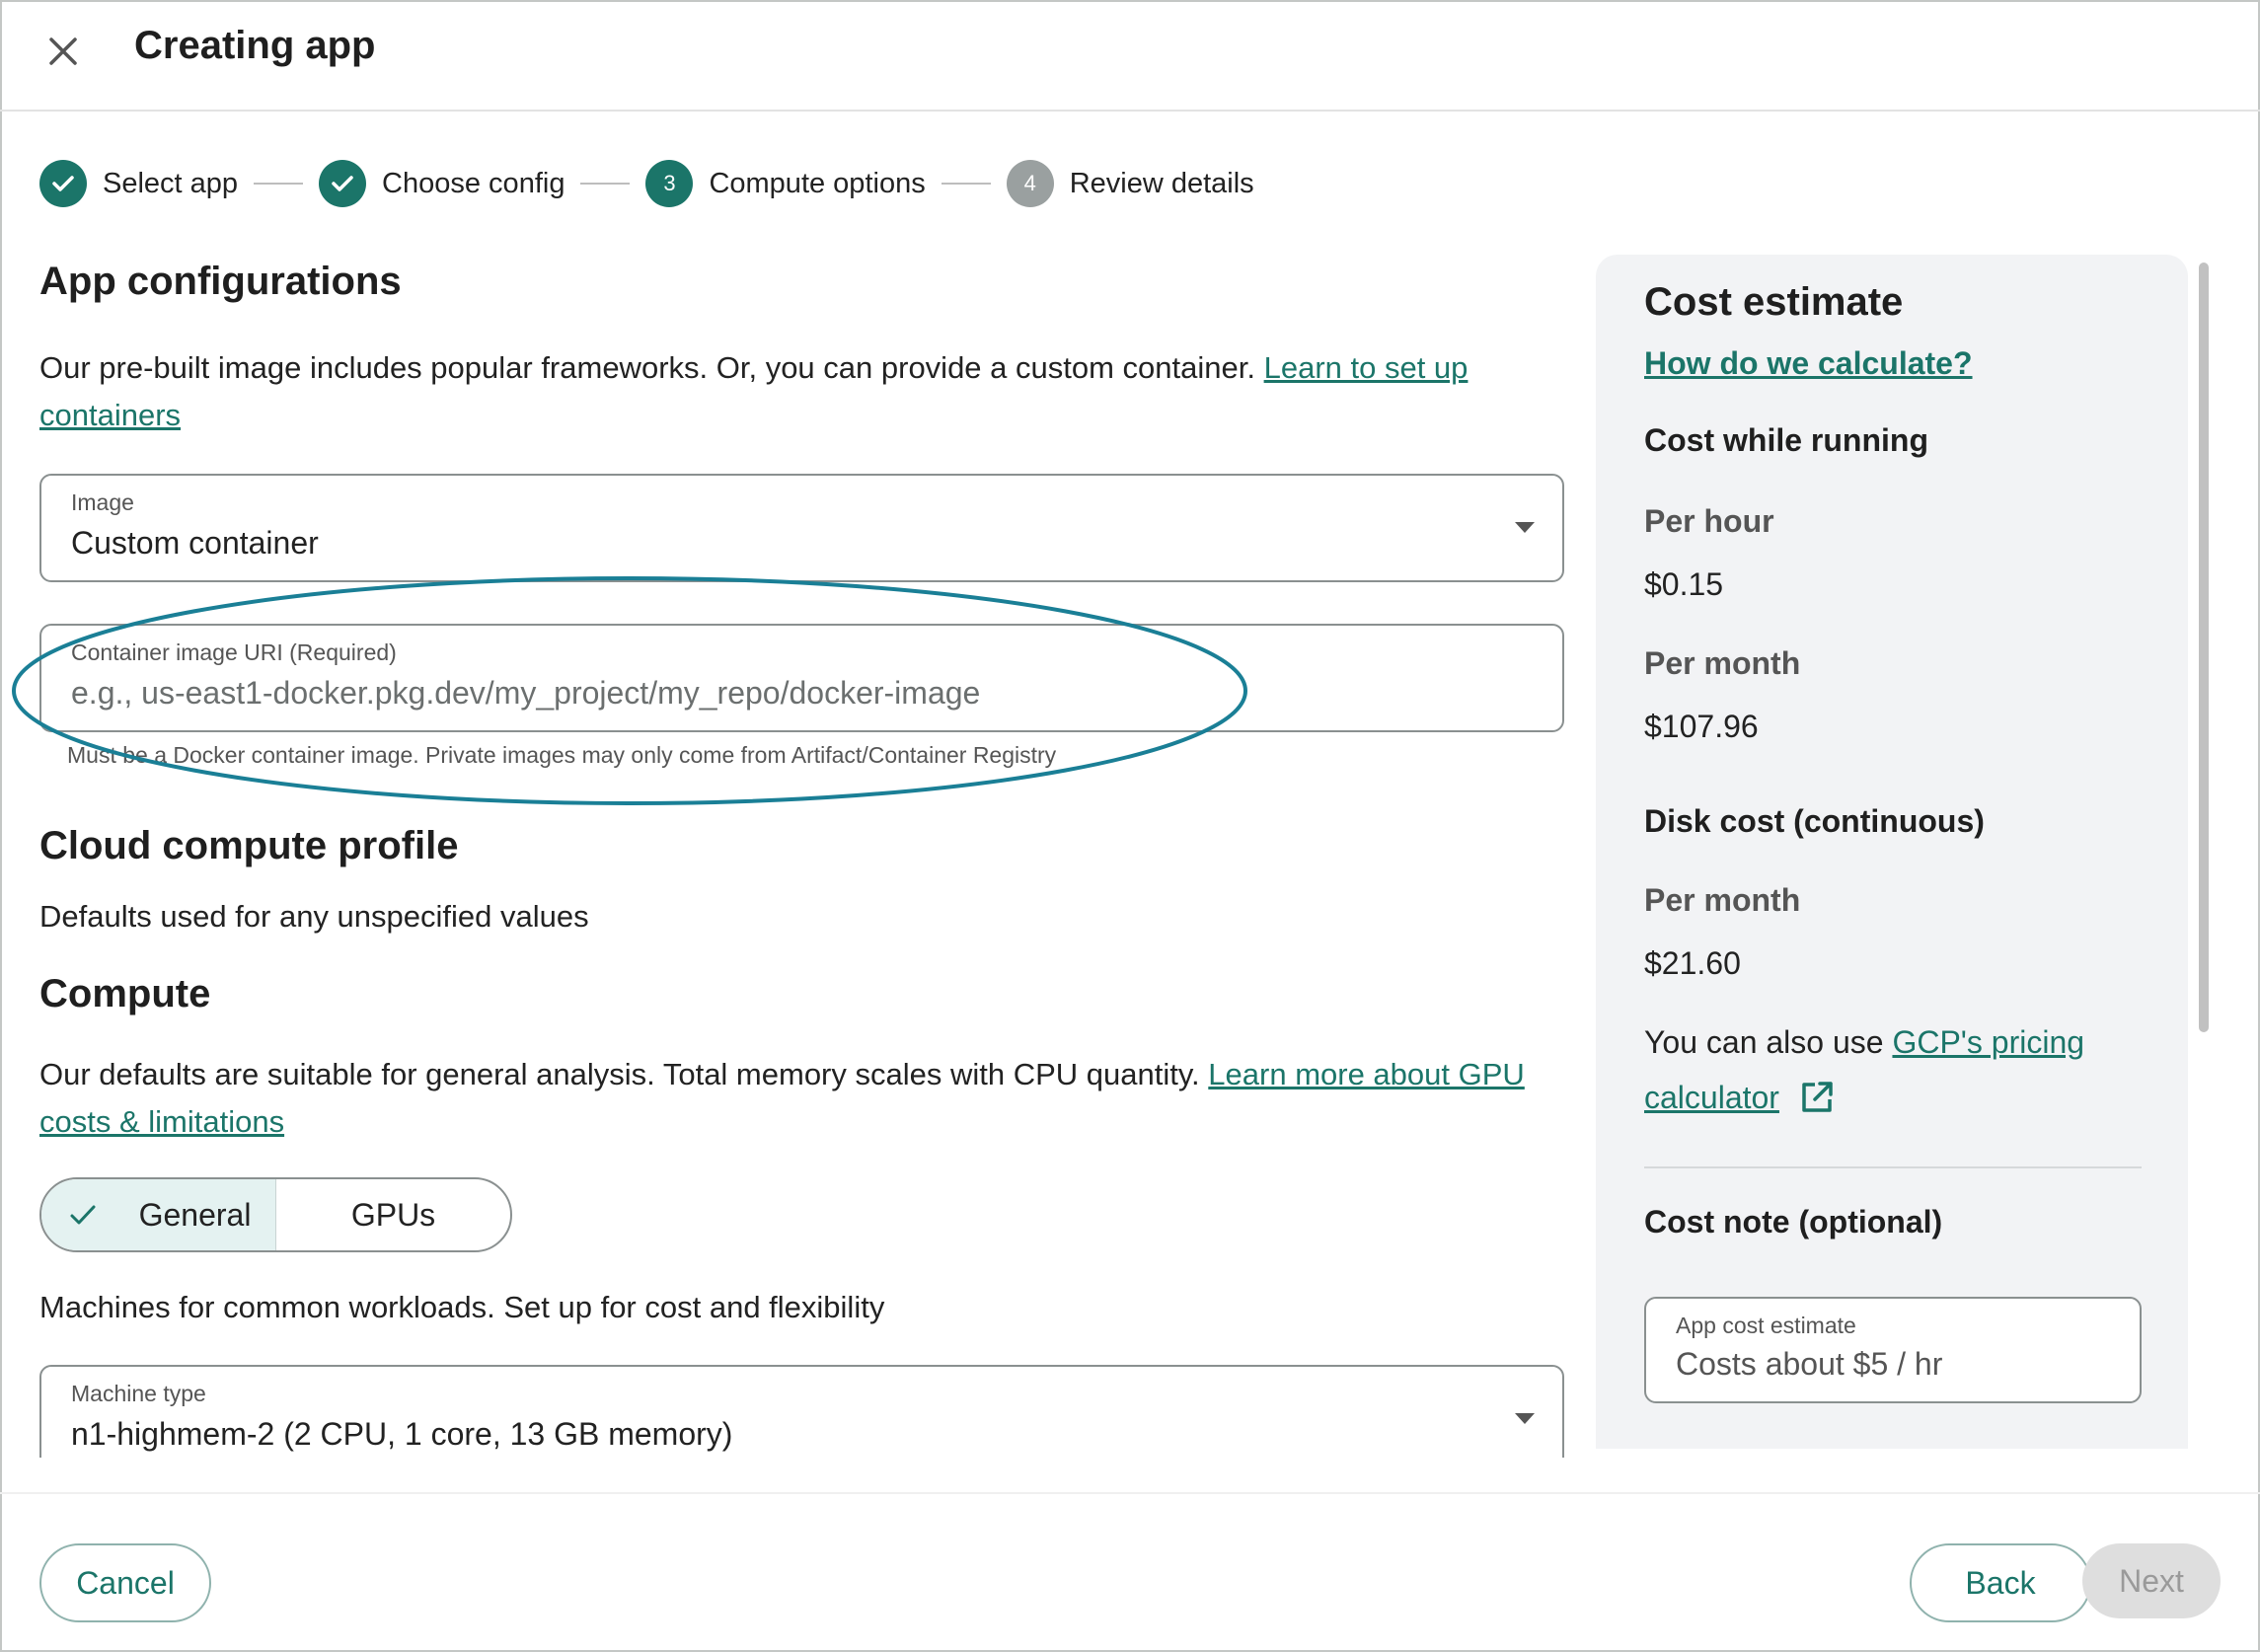 Image resolution: width=2260 pixels, height=1652 pixels. Describe the element at coordinates (1692, 963) in the screenshot. I see `disk-month-value: $21.60` at that location.